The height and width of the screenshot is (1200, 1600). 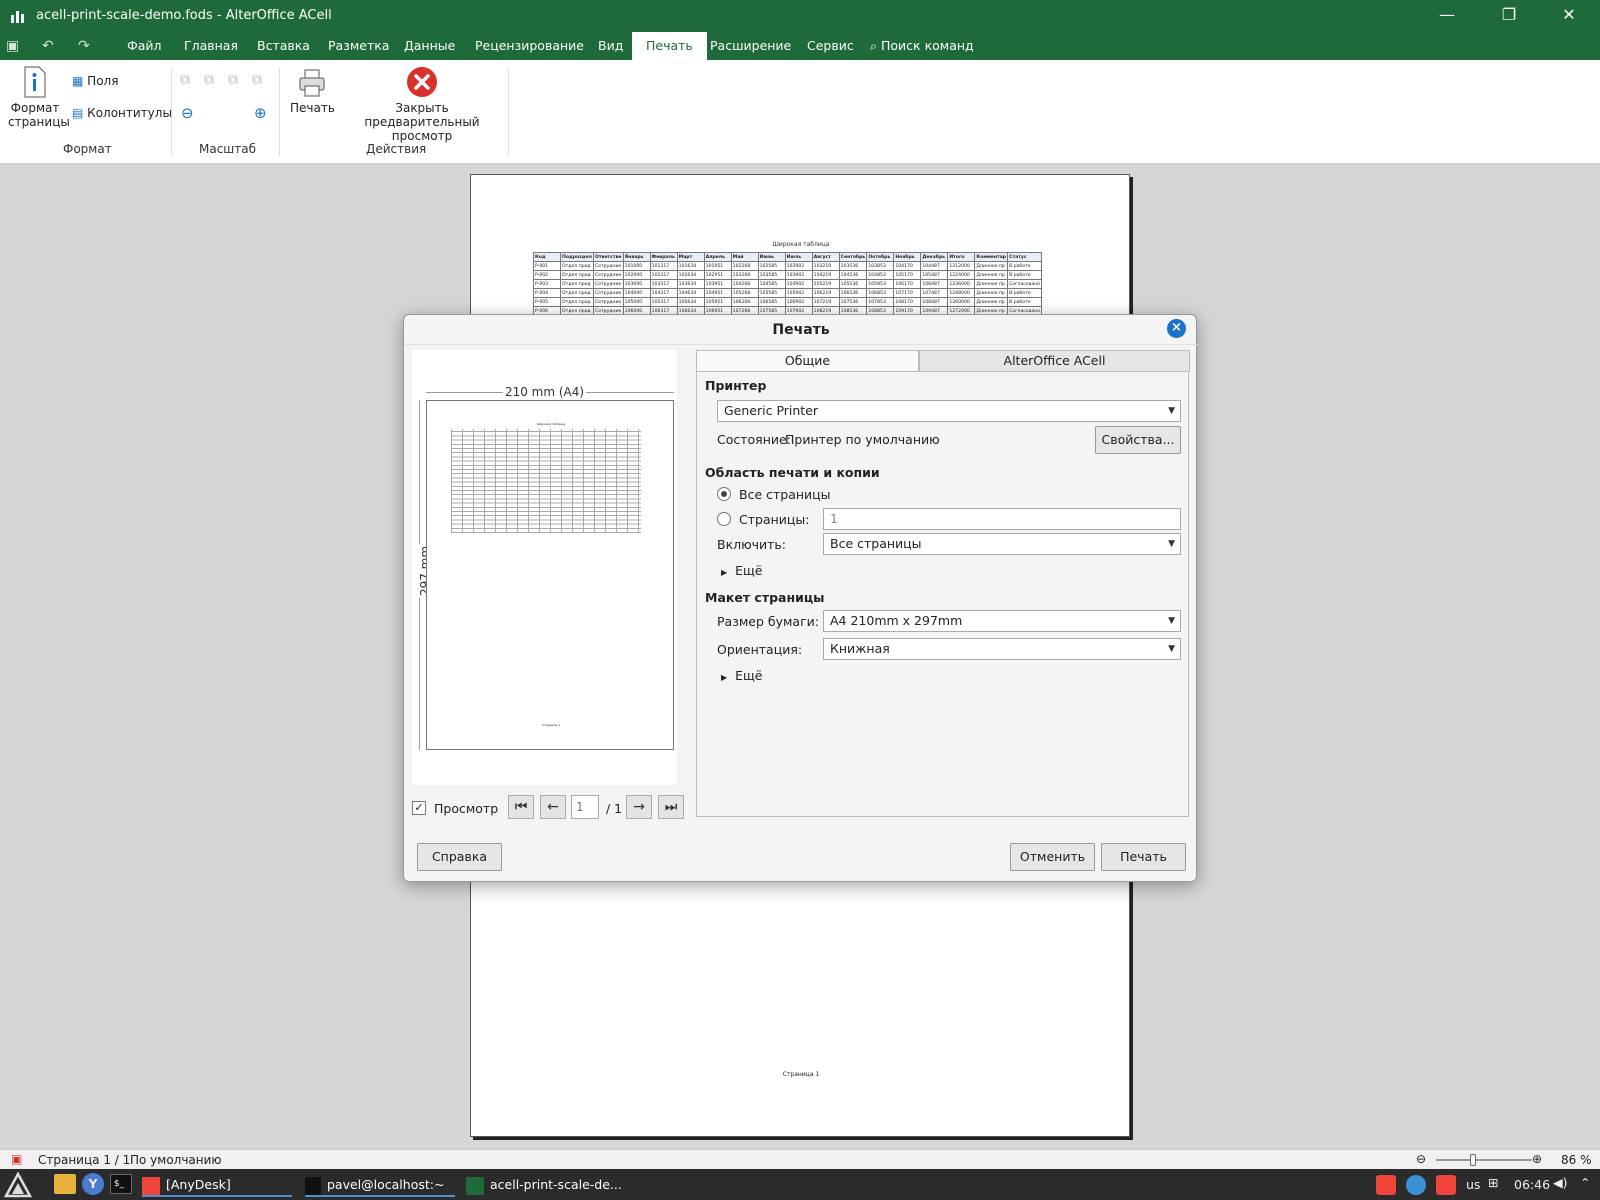 I want to click on close-preview-button: Закрыть предварительный просмотр, so click(x=422, y=104).